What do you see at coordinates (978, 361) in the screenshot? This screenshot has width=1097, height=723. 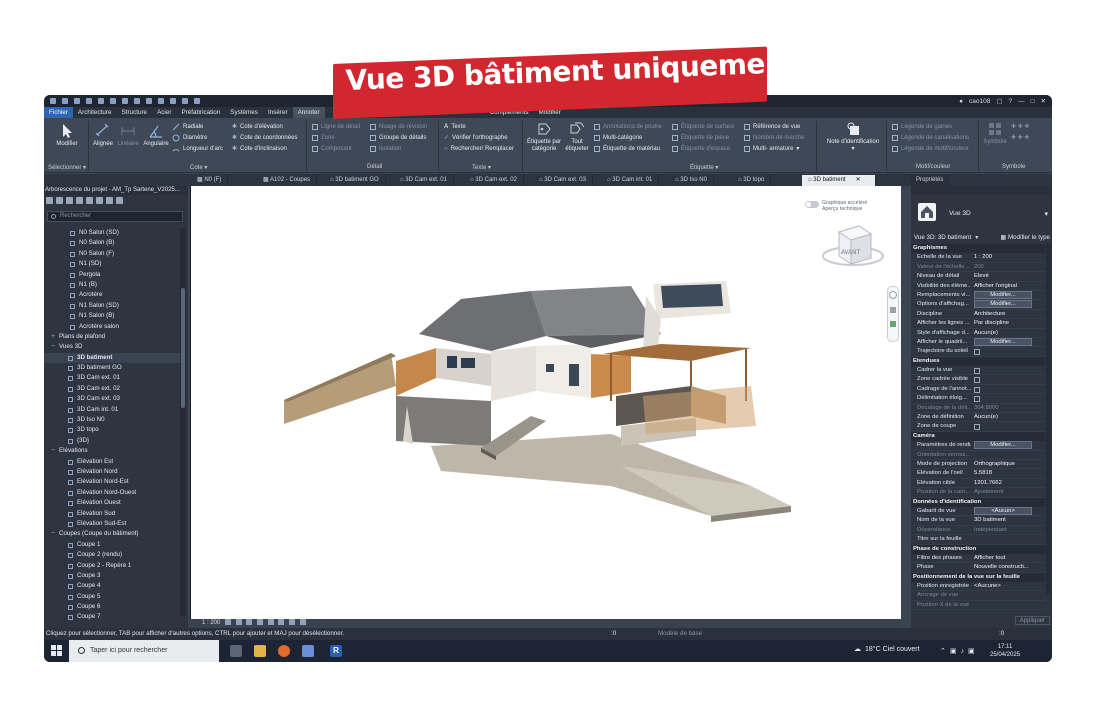 I see `property-section-header: Etendues` at bounding box center [978, 361].